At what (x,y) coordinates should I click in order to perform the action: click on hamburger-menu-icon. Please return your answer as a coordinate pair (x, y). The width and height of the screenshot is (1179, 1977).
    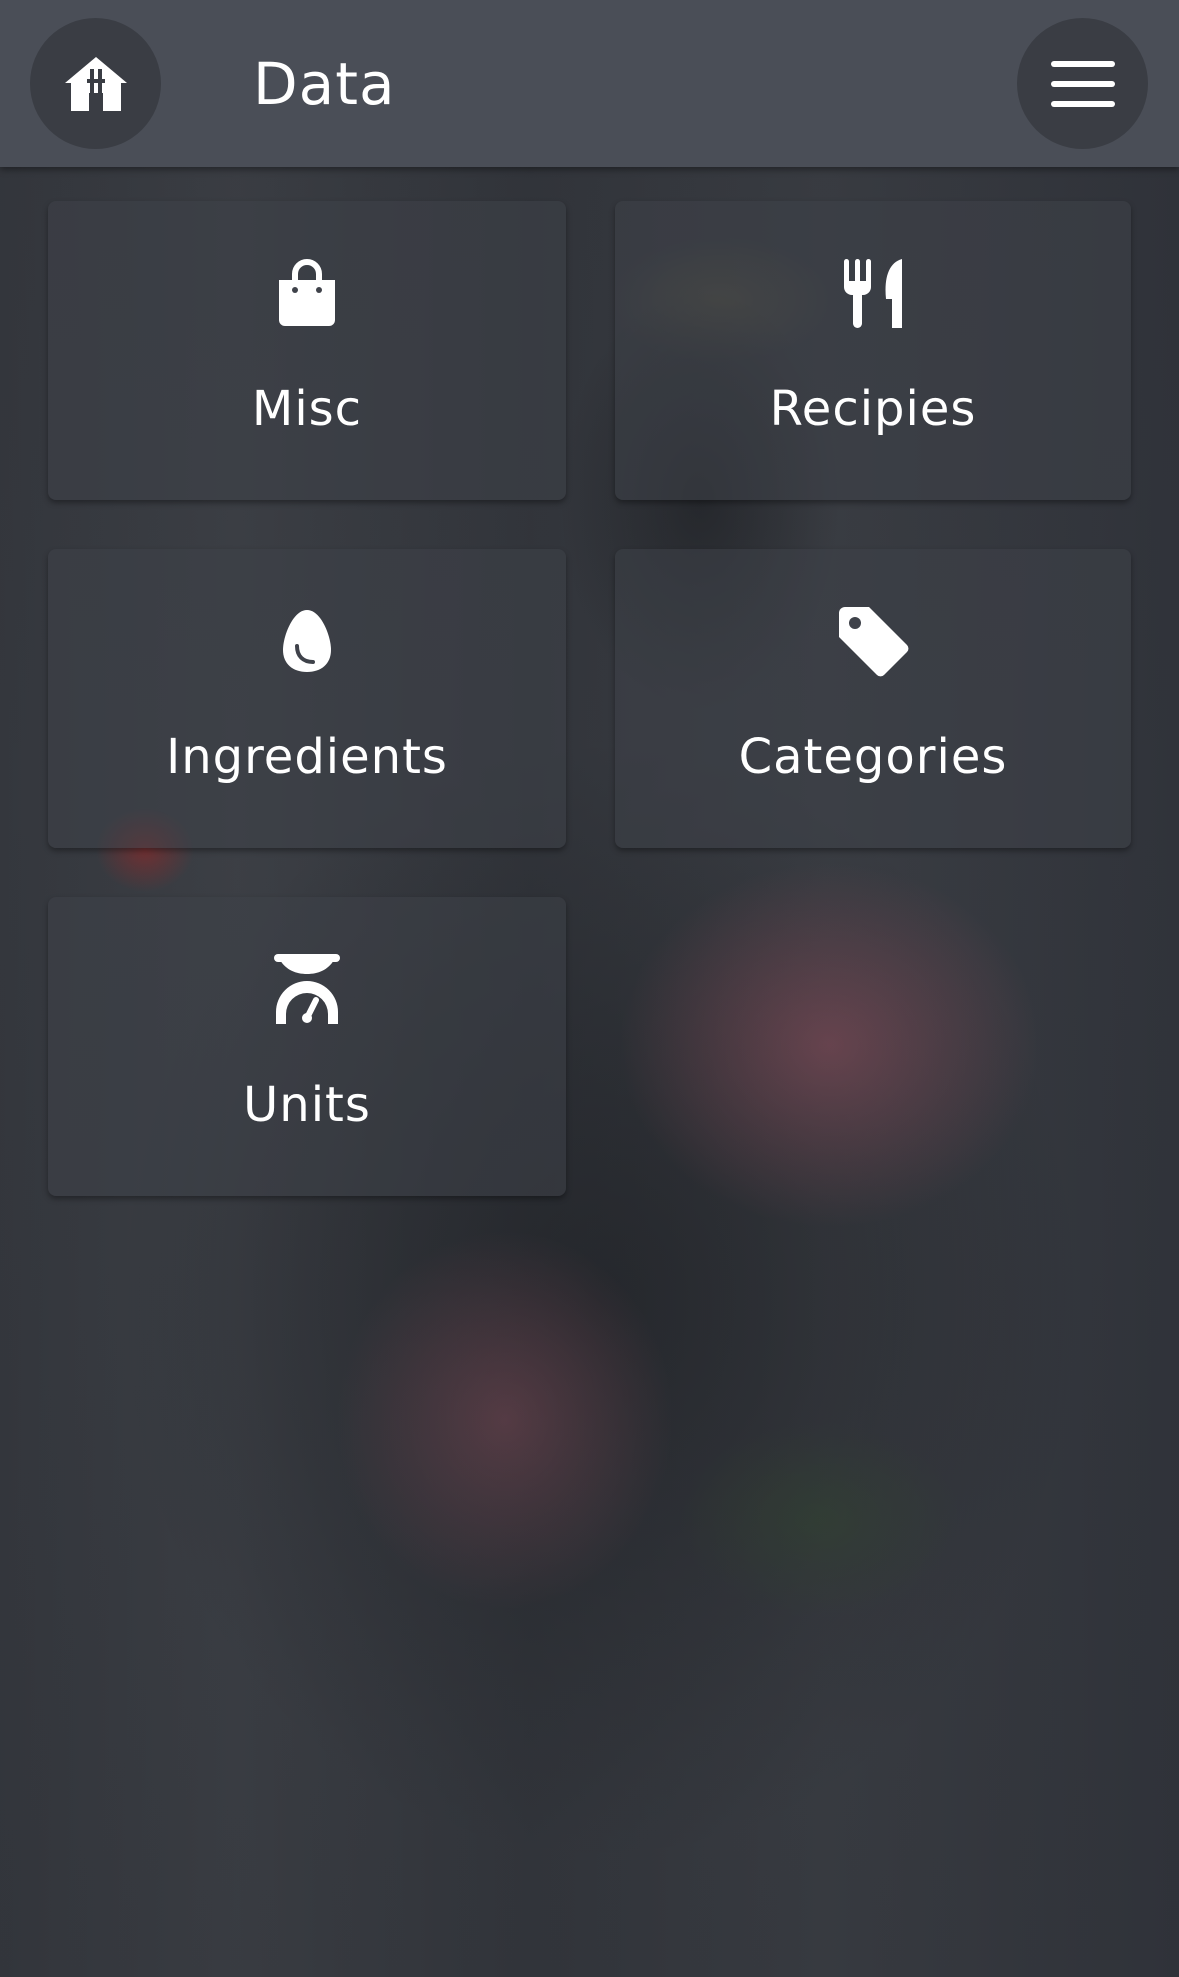
    Looking at the image, I should click on (1082, 83).